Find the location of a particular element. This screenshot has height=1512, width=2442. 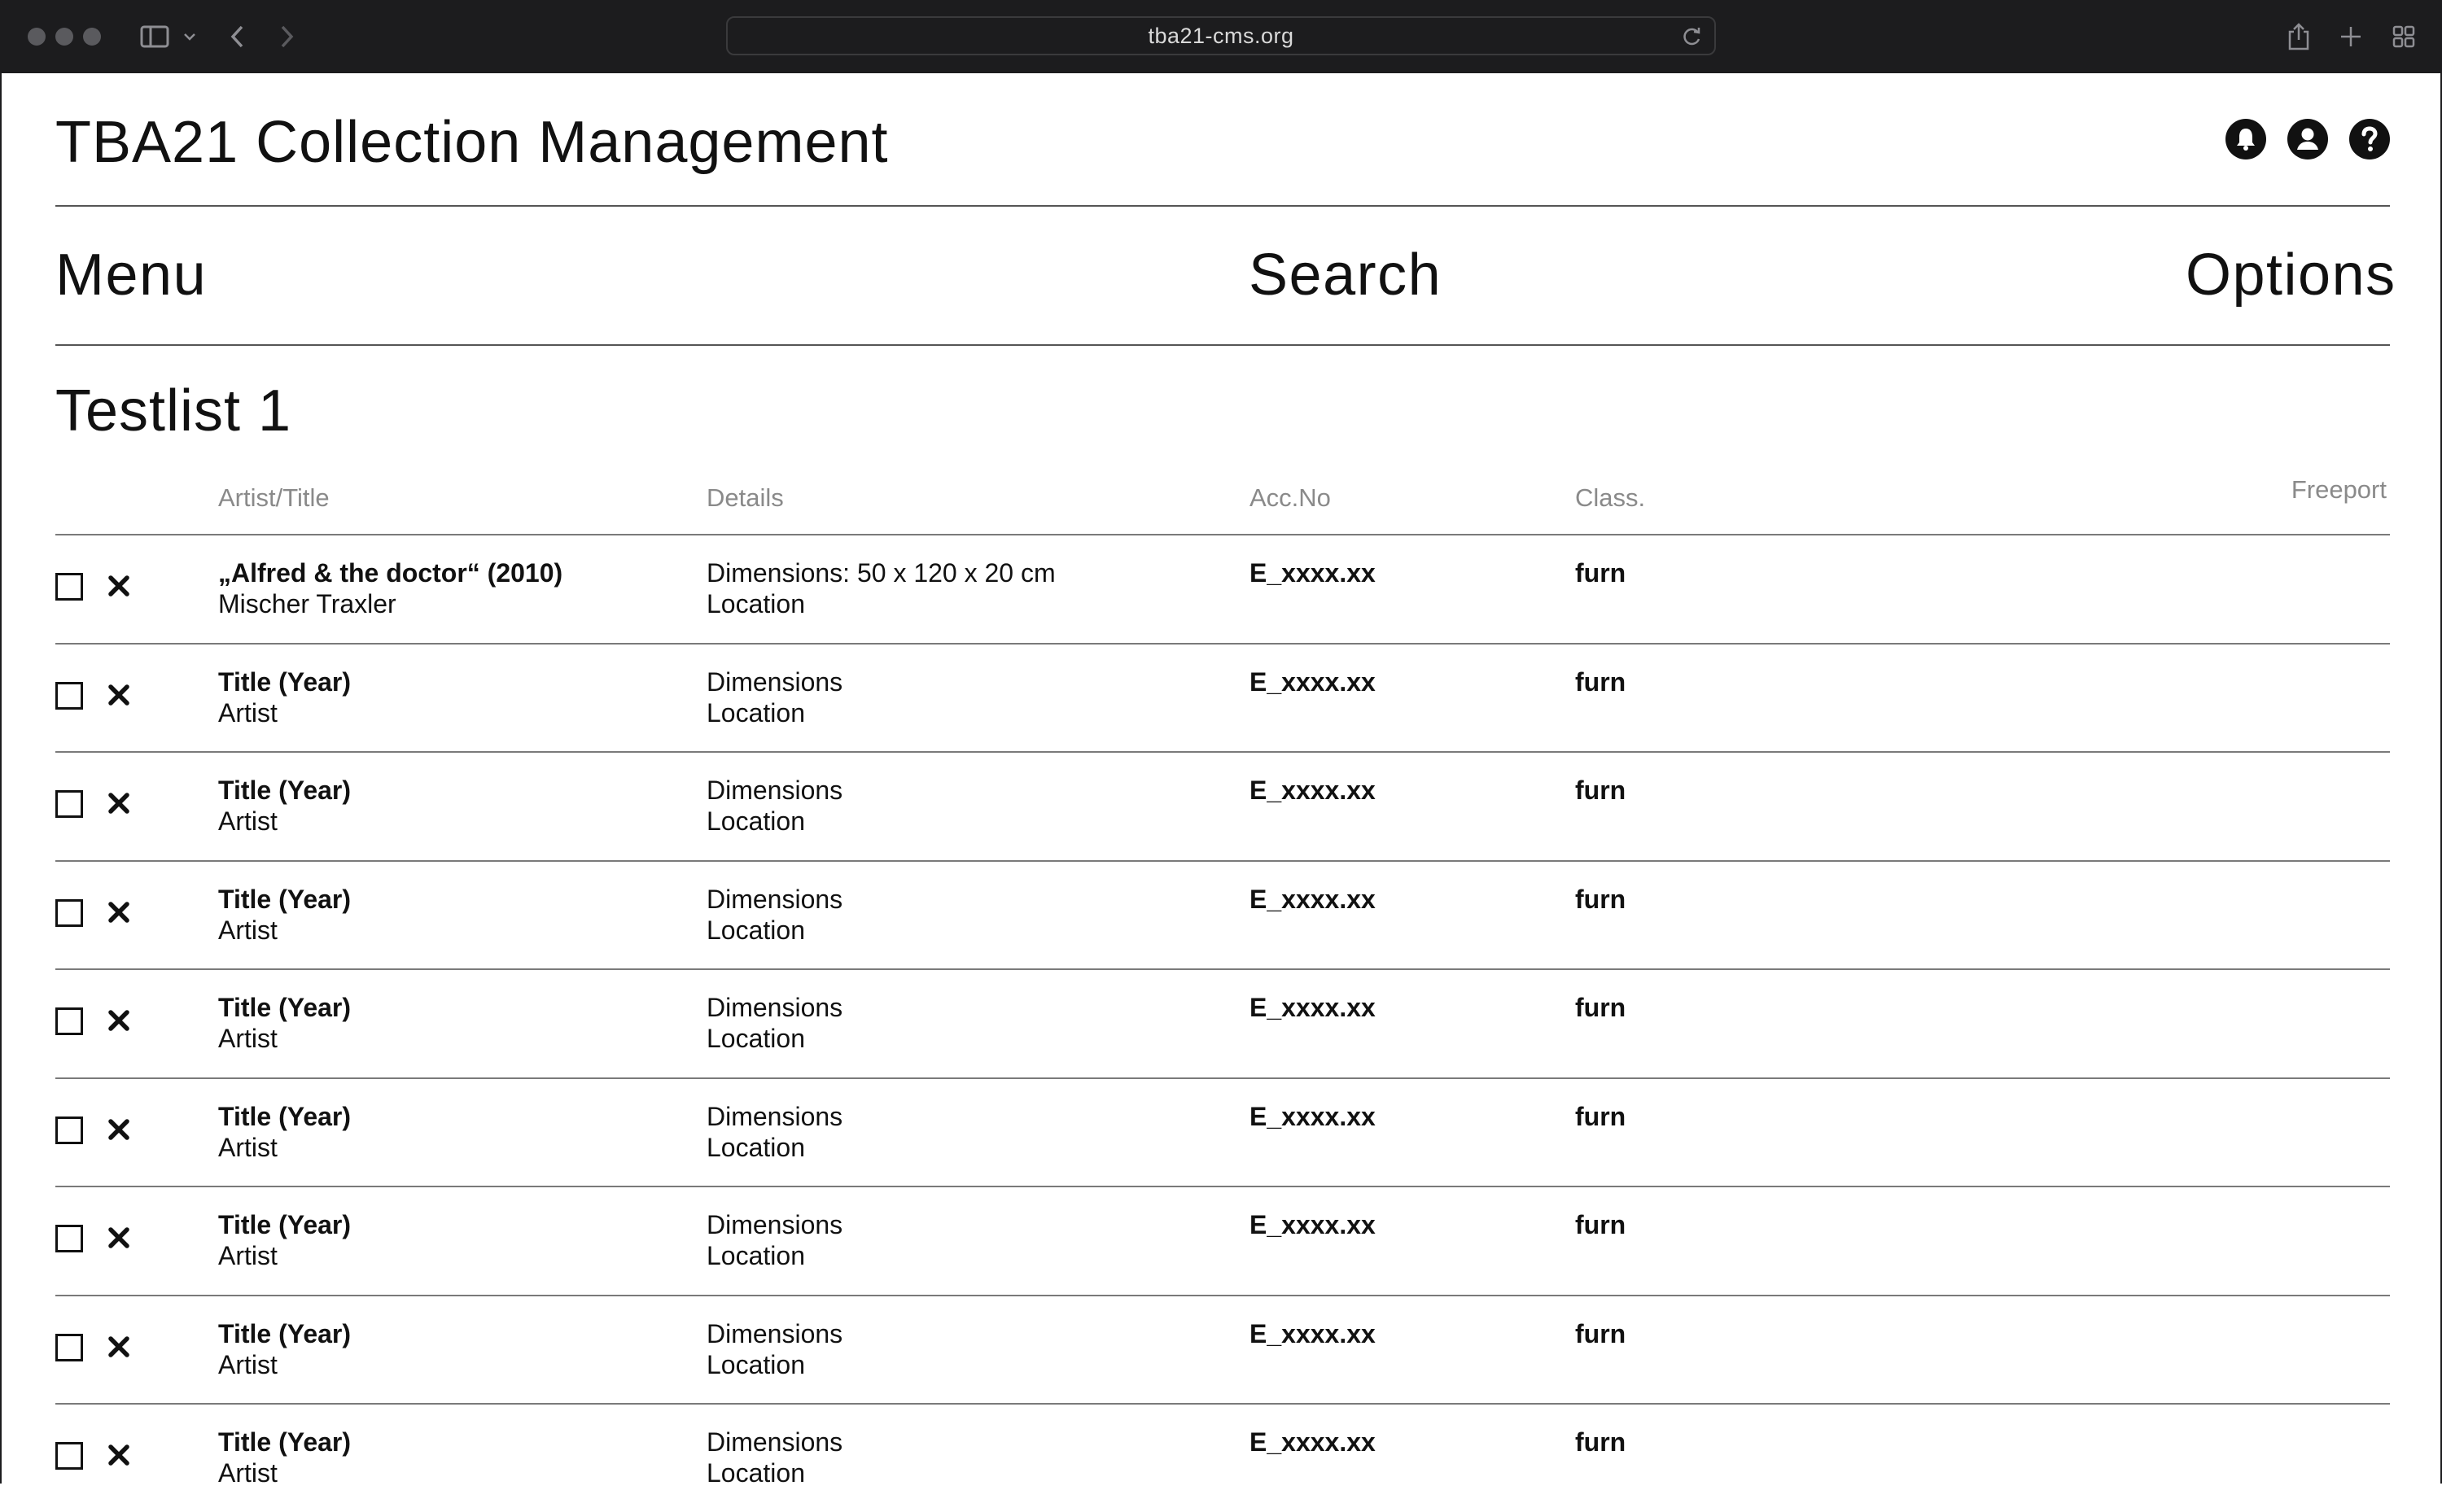

tab-overview-icon is located at coordinates (2403, 36).